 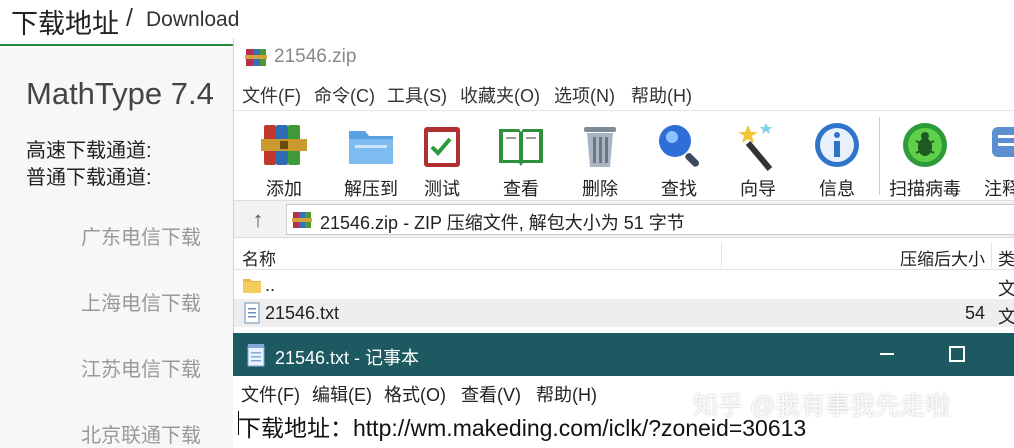 I want to click on delete-button: 删除, so click(x=600, y=157).